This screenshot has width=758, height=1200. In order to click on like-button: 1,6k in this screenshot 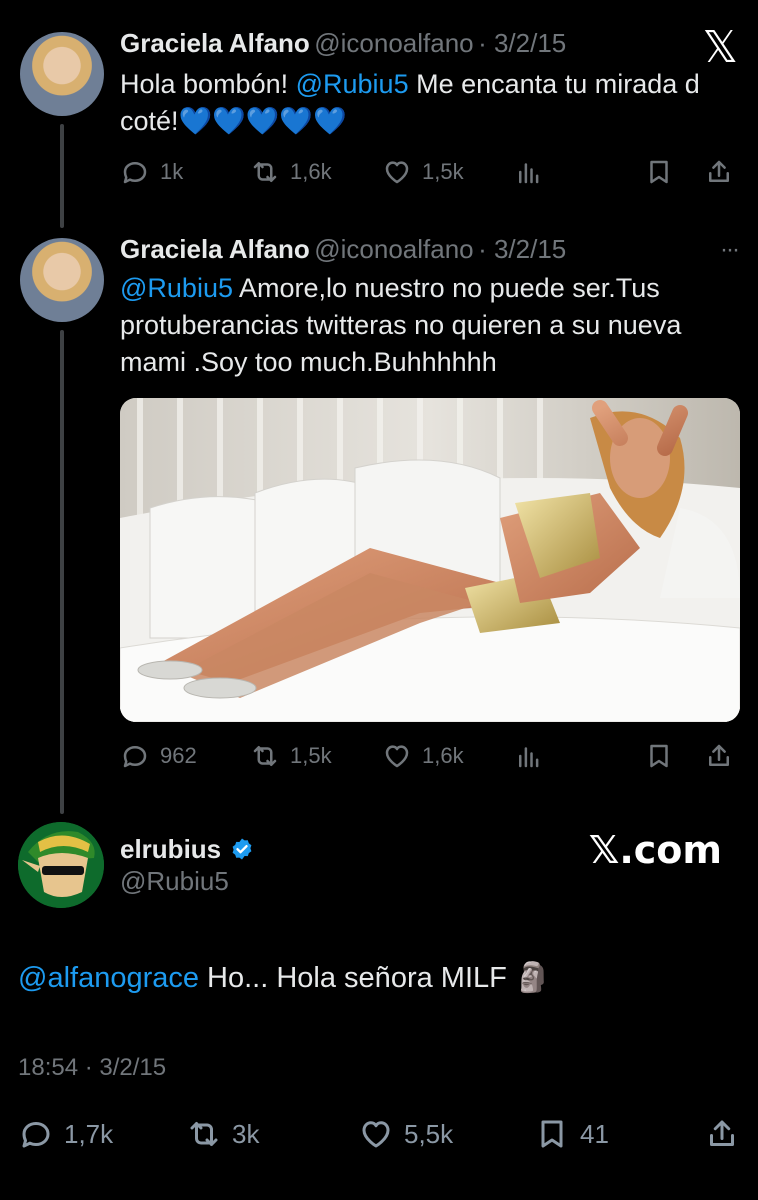, I will do `click(423, 756)`.